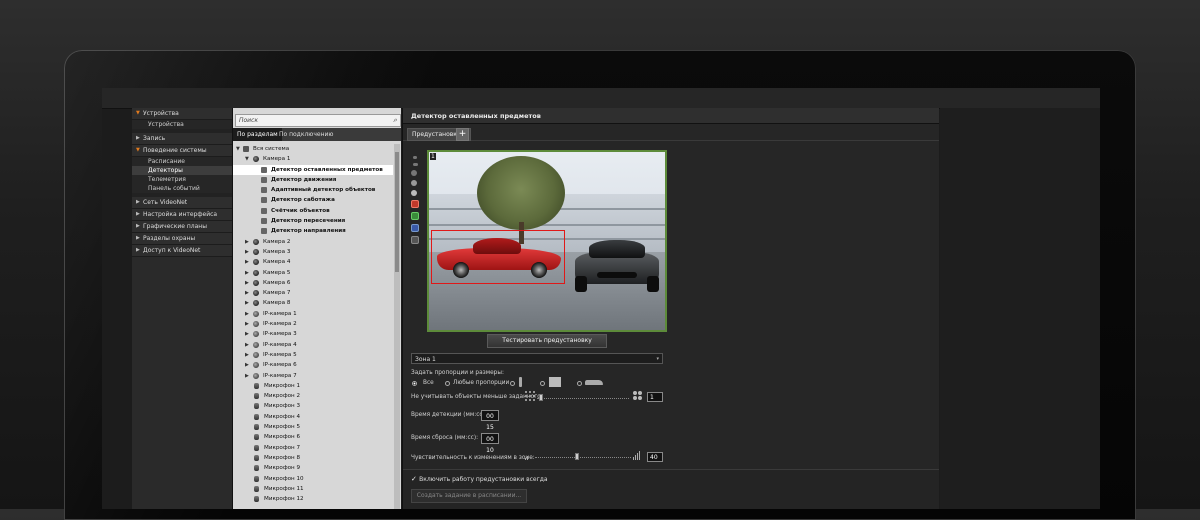 Image resolution: width=1200 pixels, height=520 pixels. Describe the element at coordinates (541, 397) in the screenshot. I see `ignore-size-knob` at that location.